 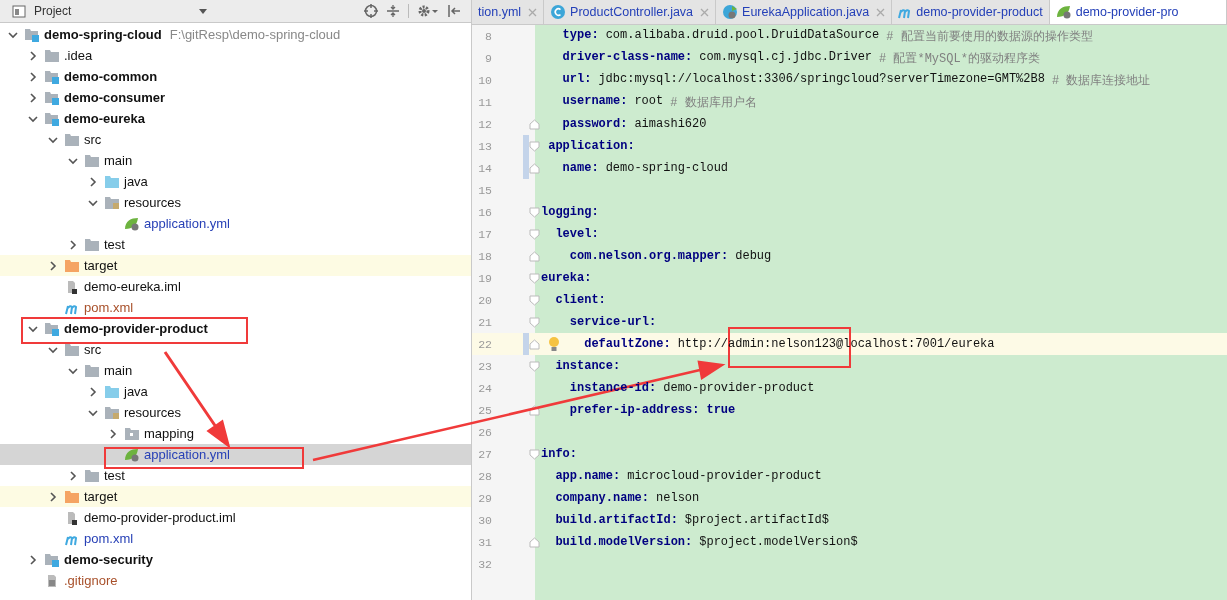 I want to click on editor-tab: EurekaApplication.java, so click(x=804, y=12).